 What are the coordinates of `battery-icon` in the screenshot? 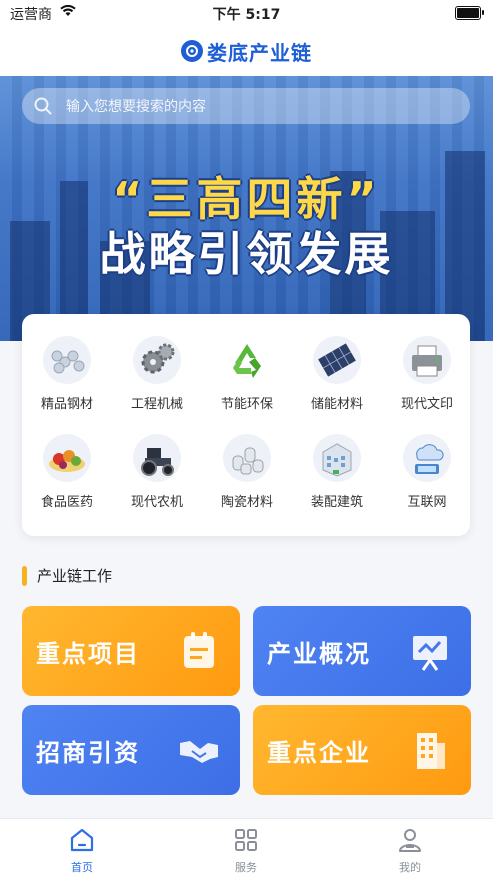 It's located at (469, 13).